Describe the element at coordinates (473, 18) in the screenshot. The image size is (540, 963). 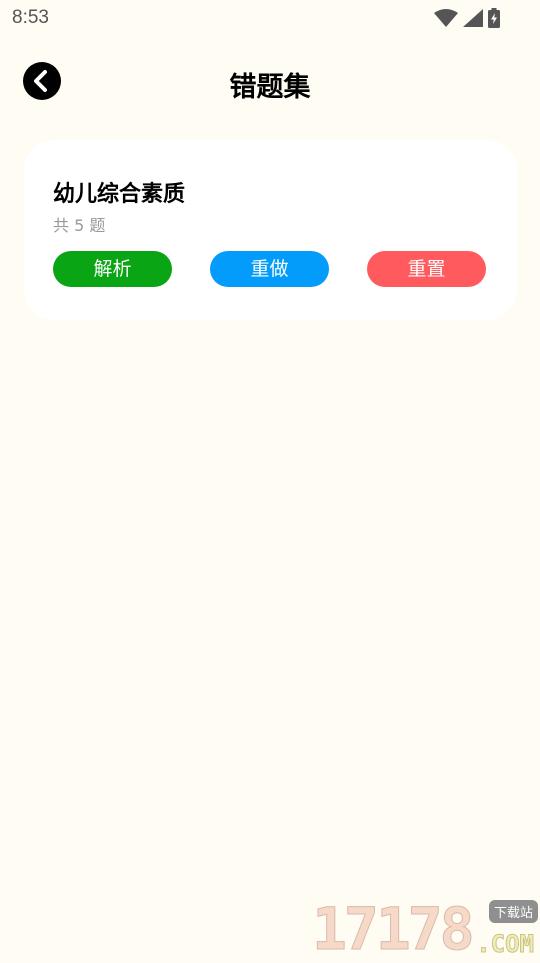
I see `cell-signal-icon` at that location.